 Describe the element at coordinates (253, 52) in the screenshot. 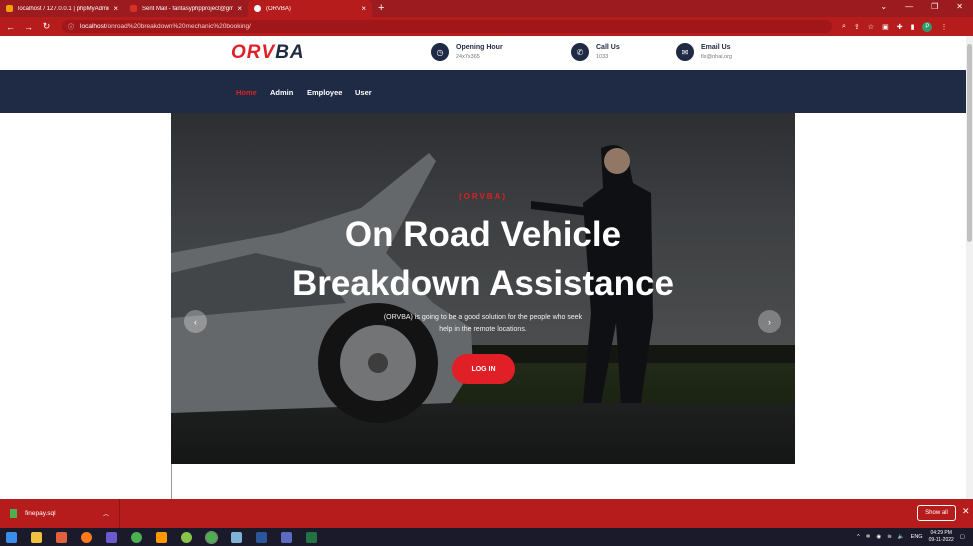

I see `logo-part-red: ORV` at that location.